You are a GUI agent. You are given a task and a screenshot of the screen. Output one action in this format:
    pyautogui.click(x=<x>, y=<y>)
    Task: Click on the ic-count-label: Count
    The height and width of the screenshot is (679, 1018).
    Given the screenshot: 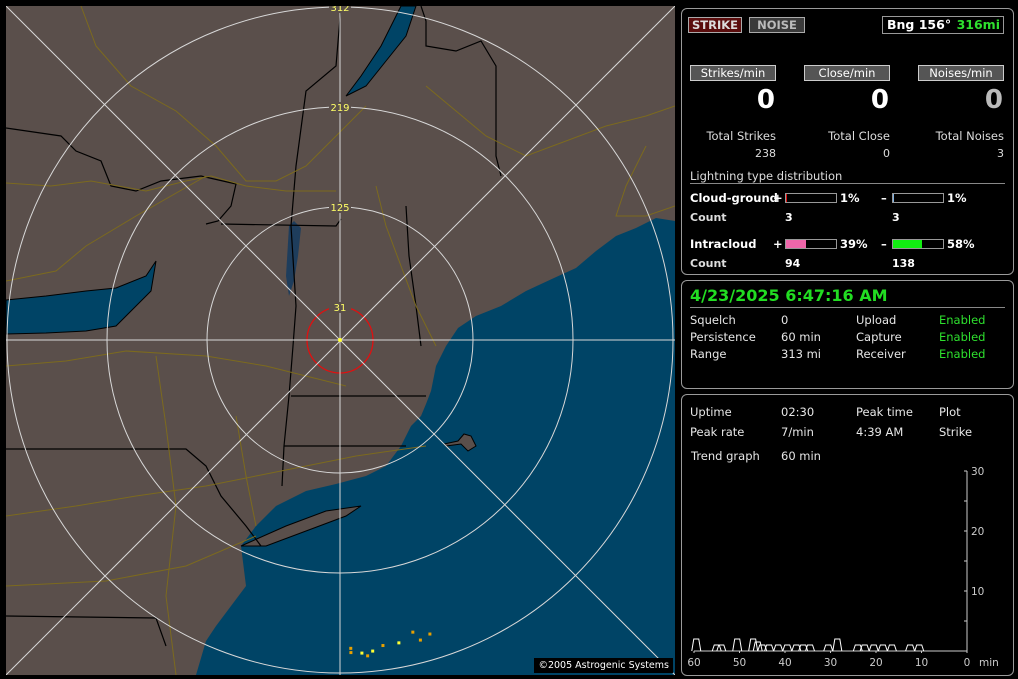 What is the action you would take?
    pyautogui.click(x=708, y=263)
    